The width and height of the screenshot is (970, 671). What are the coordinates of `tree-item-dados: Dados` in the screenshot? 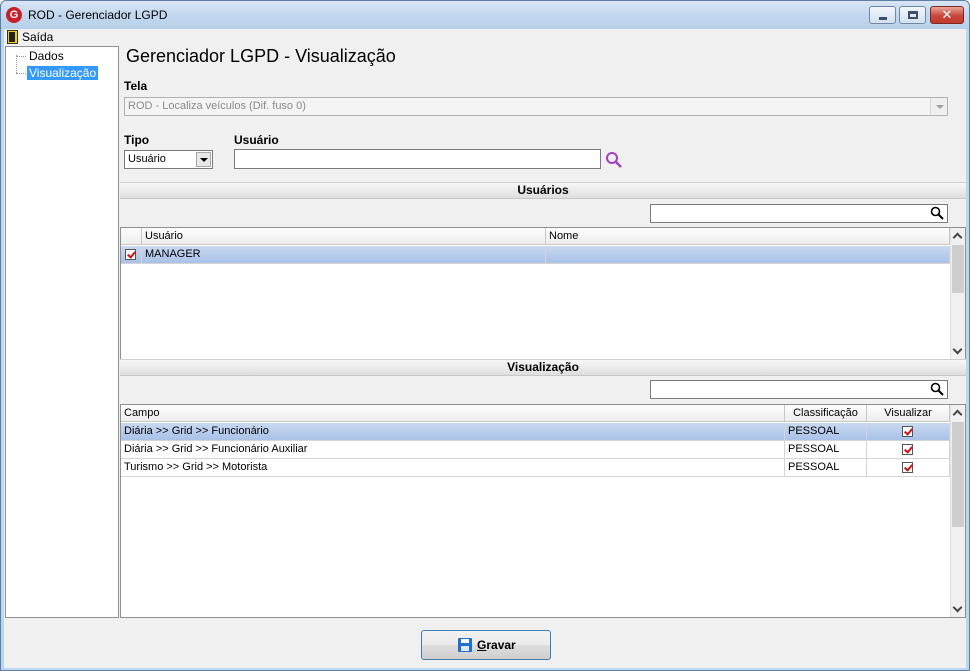 It's located at (46, 56).